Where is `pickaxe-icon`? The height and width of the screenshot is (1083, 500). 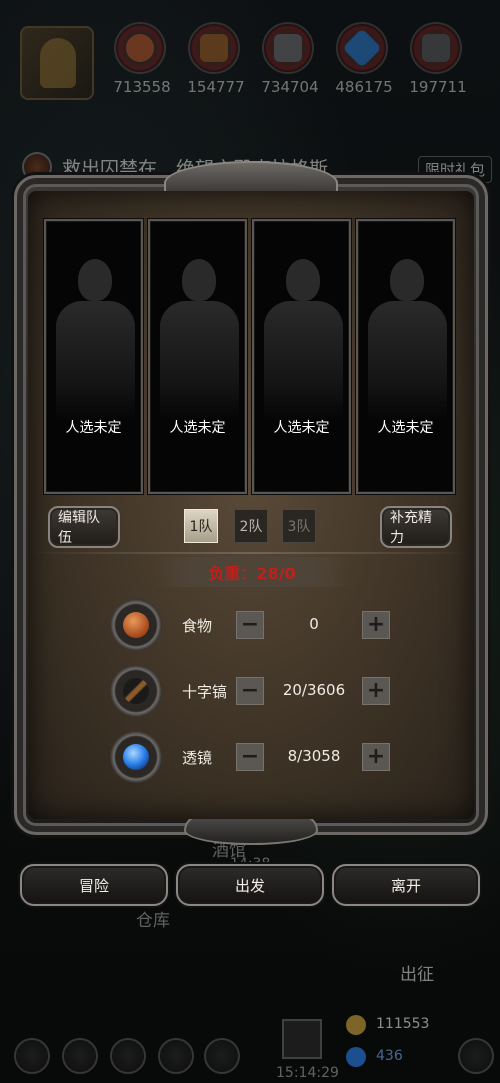 pickaxe-icon is located at coordinates (136, 691).